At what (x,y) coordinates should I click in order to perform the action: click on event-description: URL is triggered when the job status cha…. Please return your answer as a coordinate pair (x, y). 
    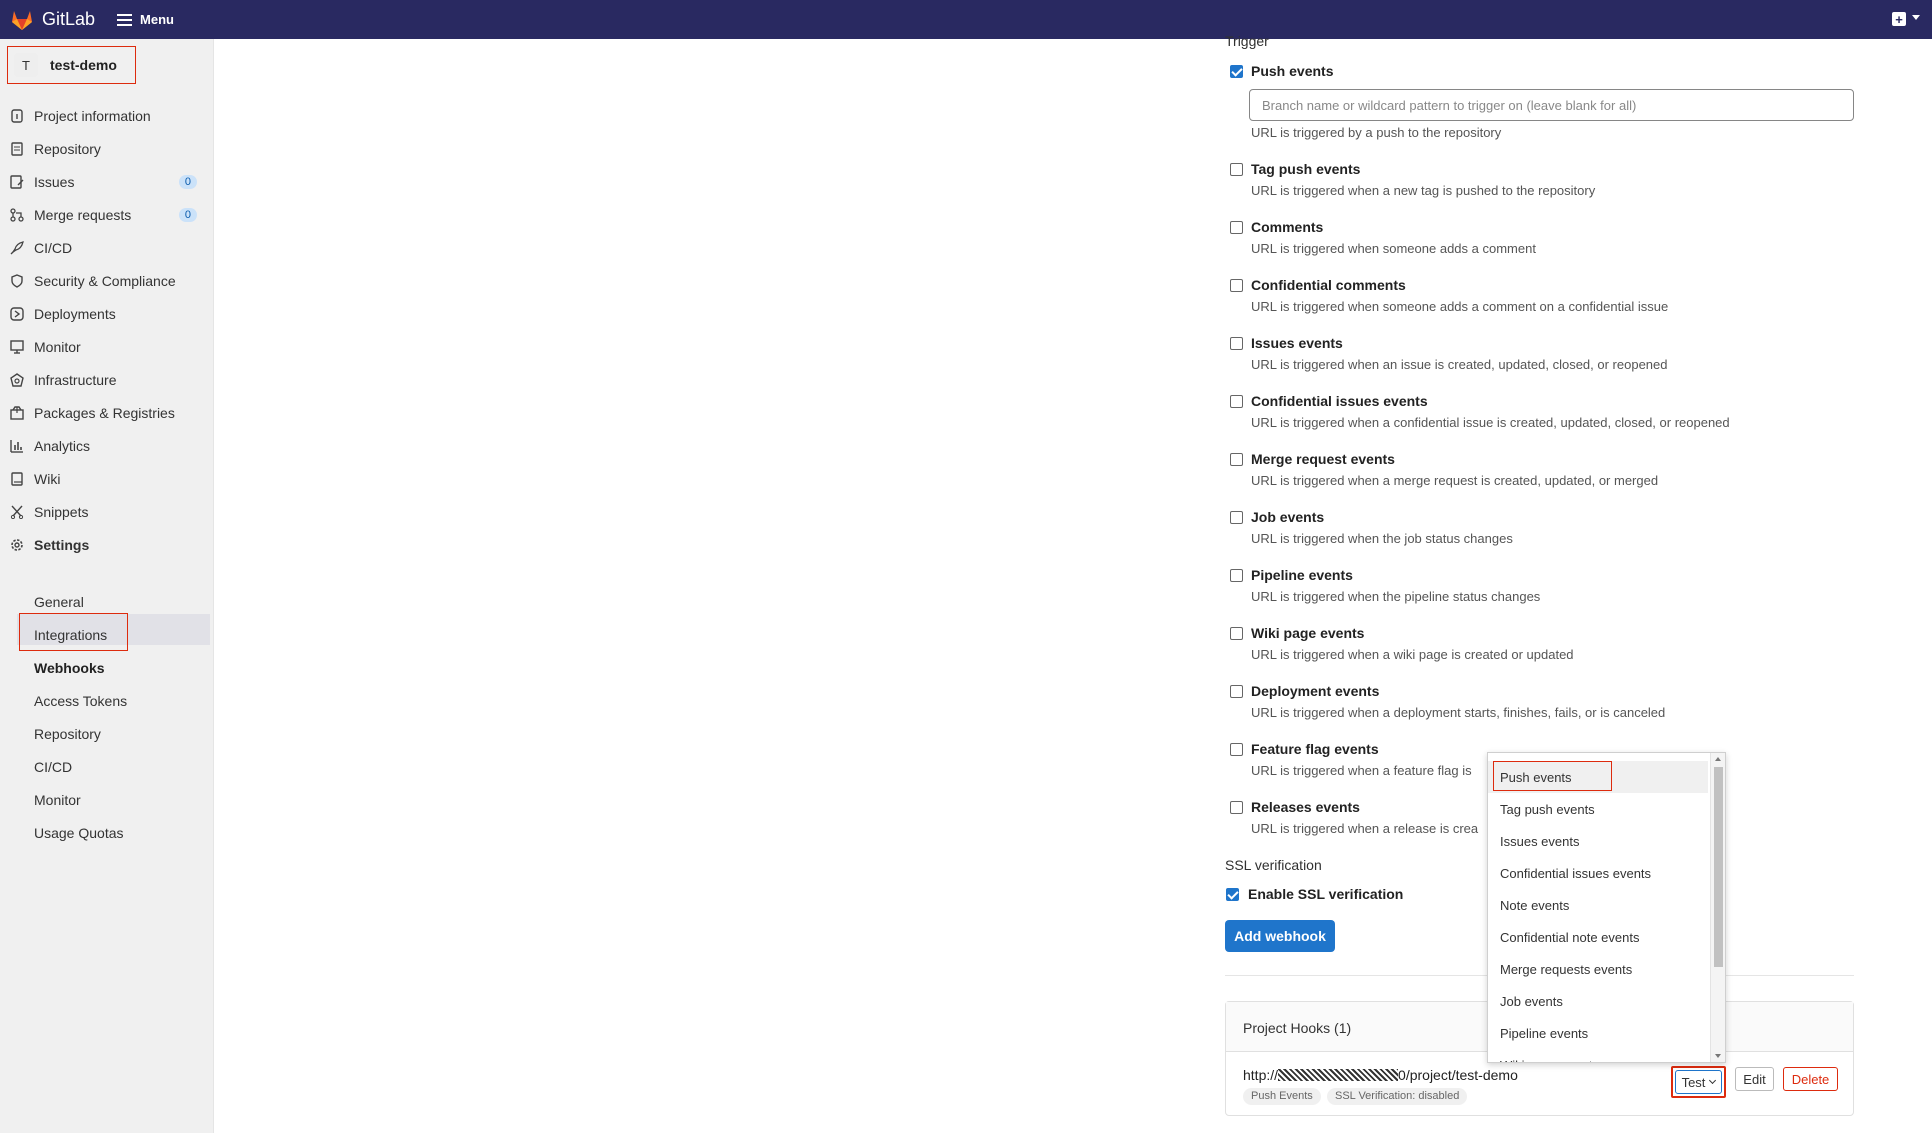
    Looking at the image, I should click on (1382, 538).